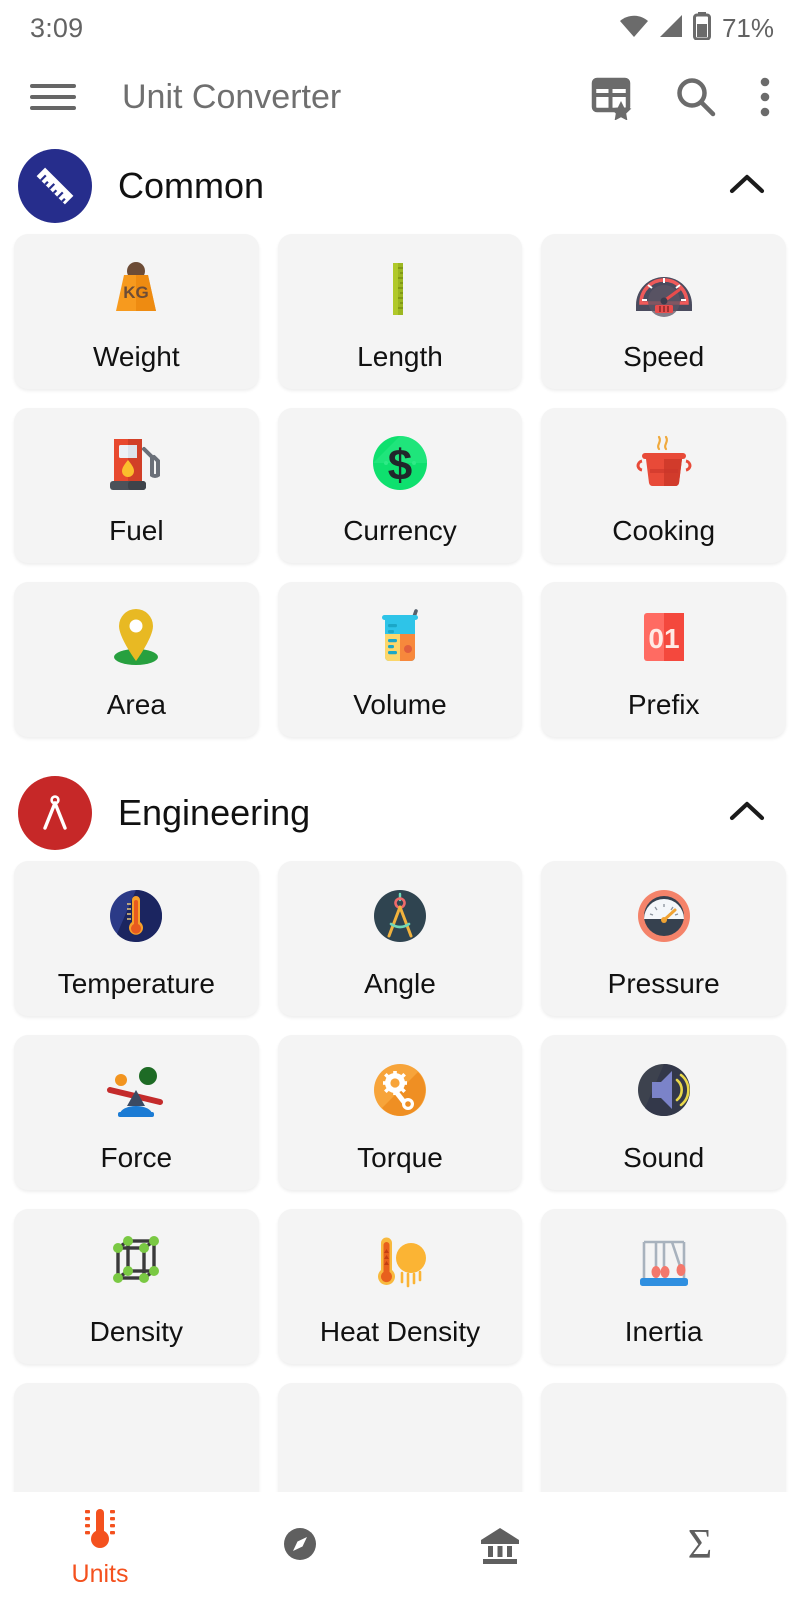  I want to click on toolbar-actions, so click(683, 97).